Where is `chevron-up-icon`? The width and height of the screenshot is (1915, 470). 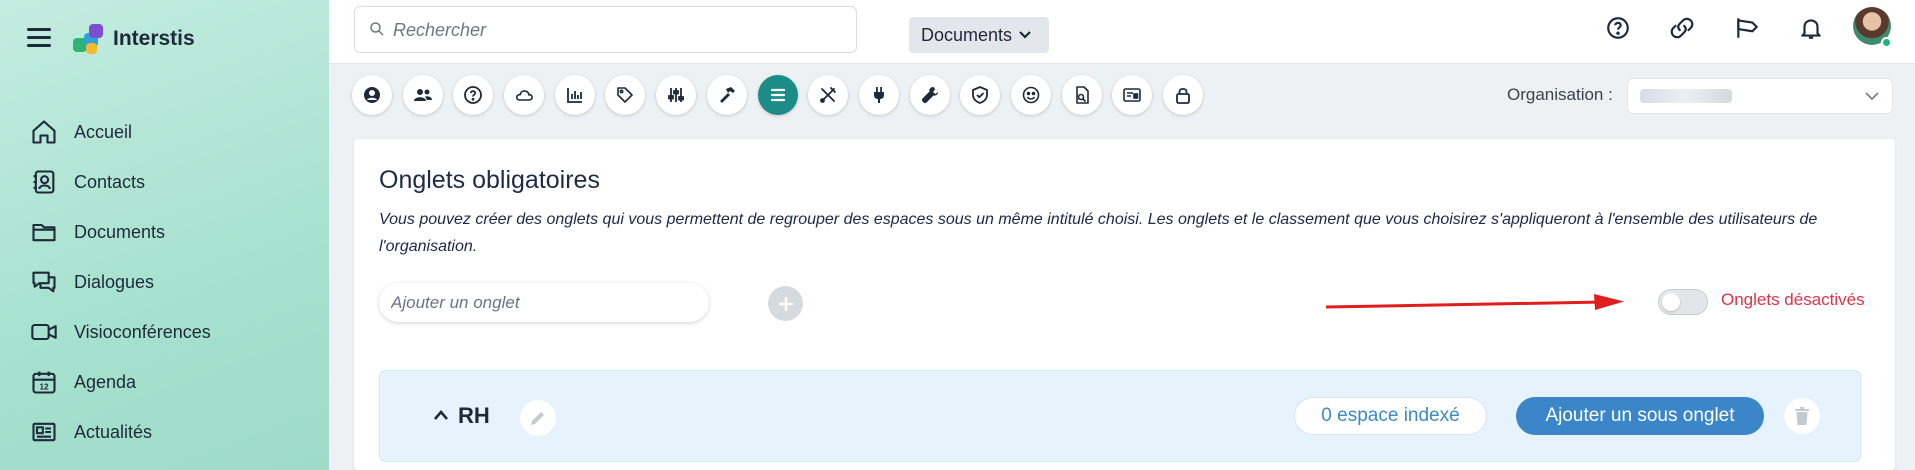
chevron-up-icon is located at coordinates (441, 415).